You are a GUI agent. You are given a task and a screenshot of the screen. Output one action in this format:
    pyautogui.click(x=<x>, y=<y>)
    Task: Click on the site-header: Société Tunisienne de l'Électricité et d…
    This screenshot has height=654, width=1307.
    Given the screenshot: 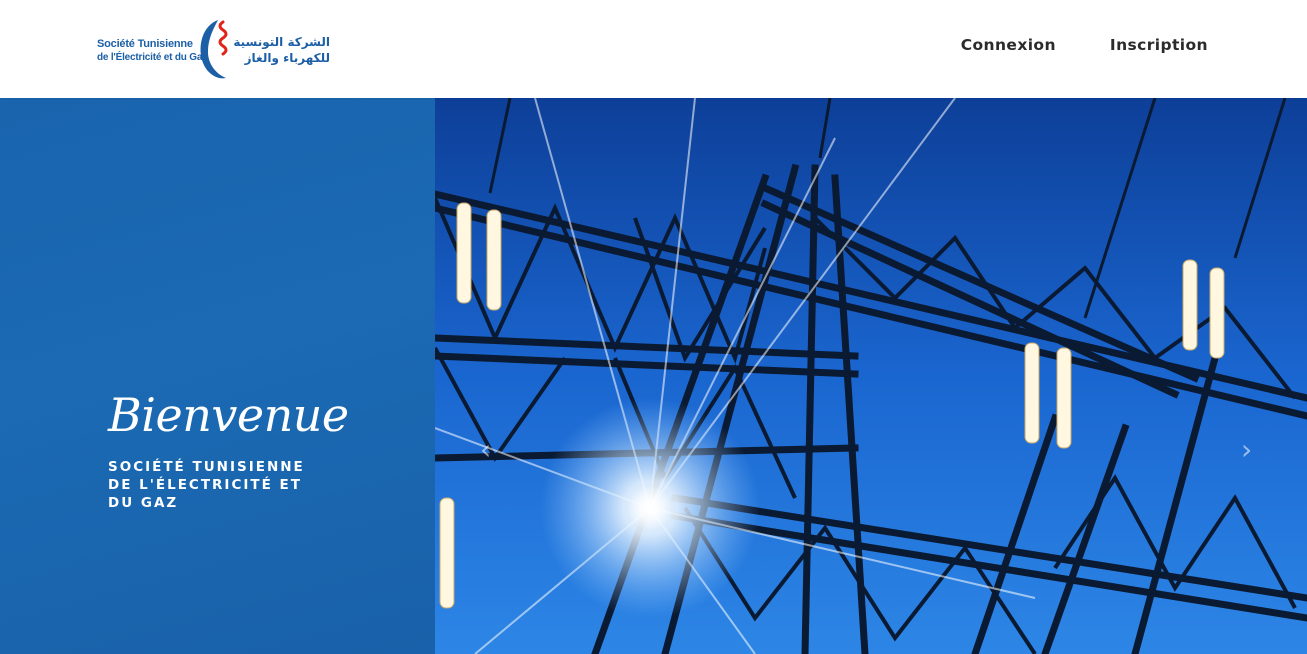 What is the action you would take?
    pyautogui.click(x=653, y=49)
    